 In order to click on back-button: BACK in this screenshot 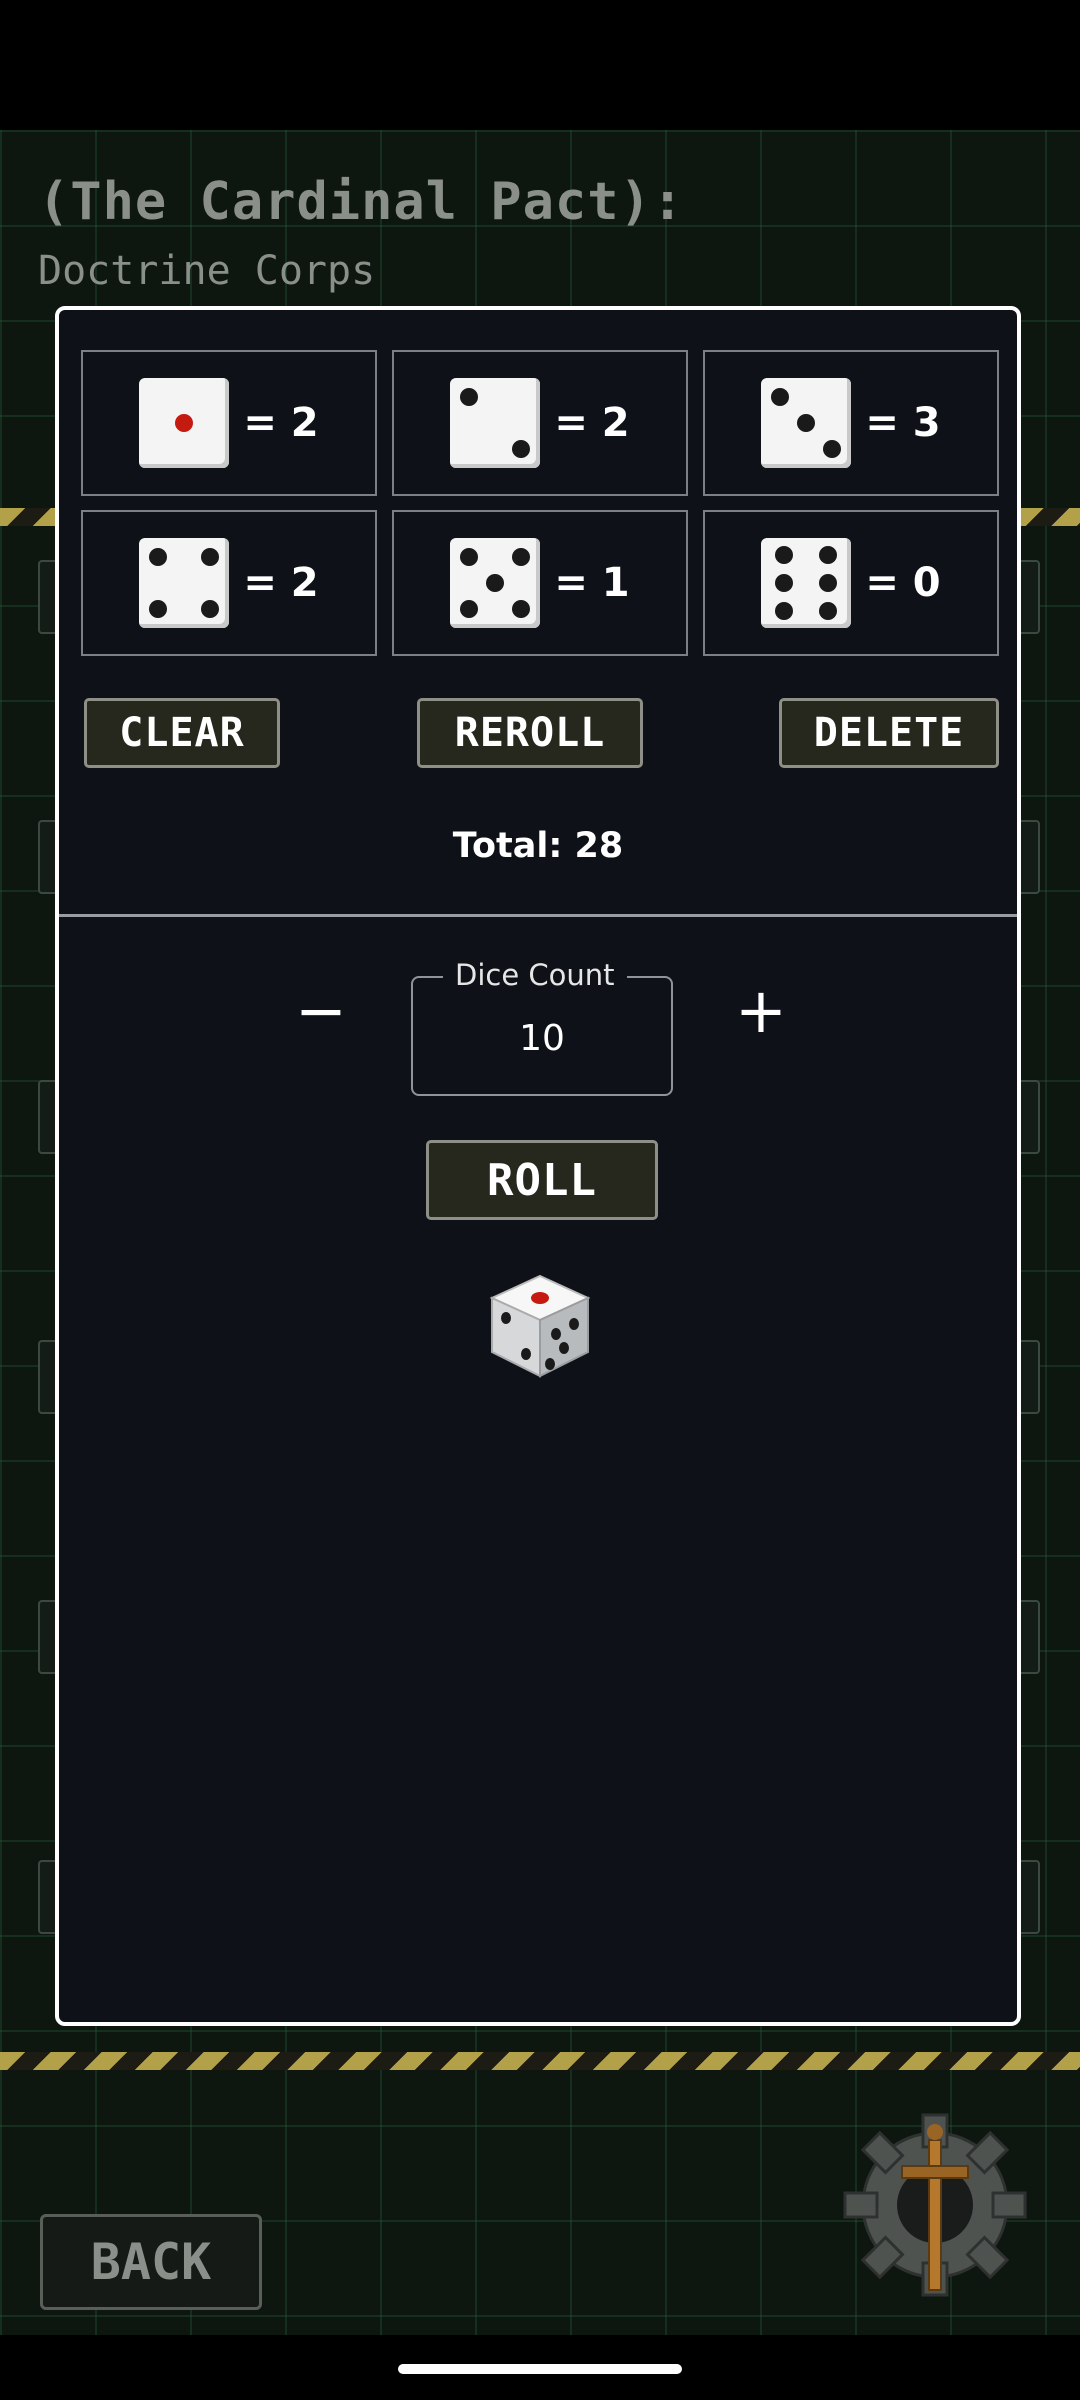, I will do `click(151, 2262)`.